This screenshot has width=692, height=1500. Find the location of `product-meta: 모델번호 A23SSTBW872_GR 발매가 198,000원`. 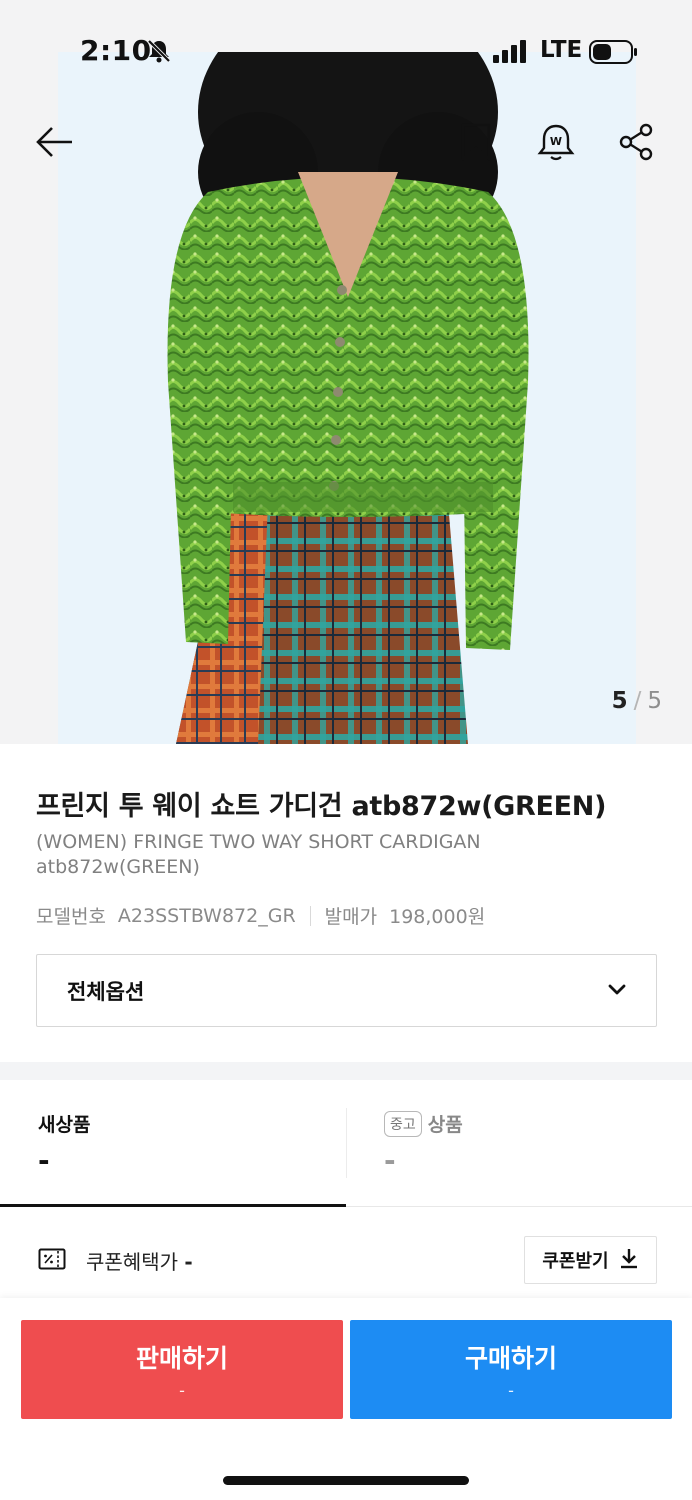

product-meta: 모델번호 A23SSTBW872_GR 발매가 198,000원 is located at coordinates (260, 915).